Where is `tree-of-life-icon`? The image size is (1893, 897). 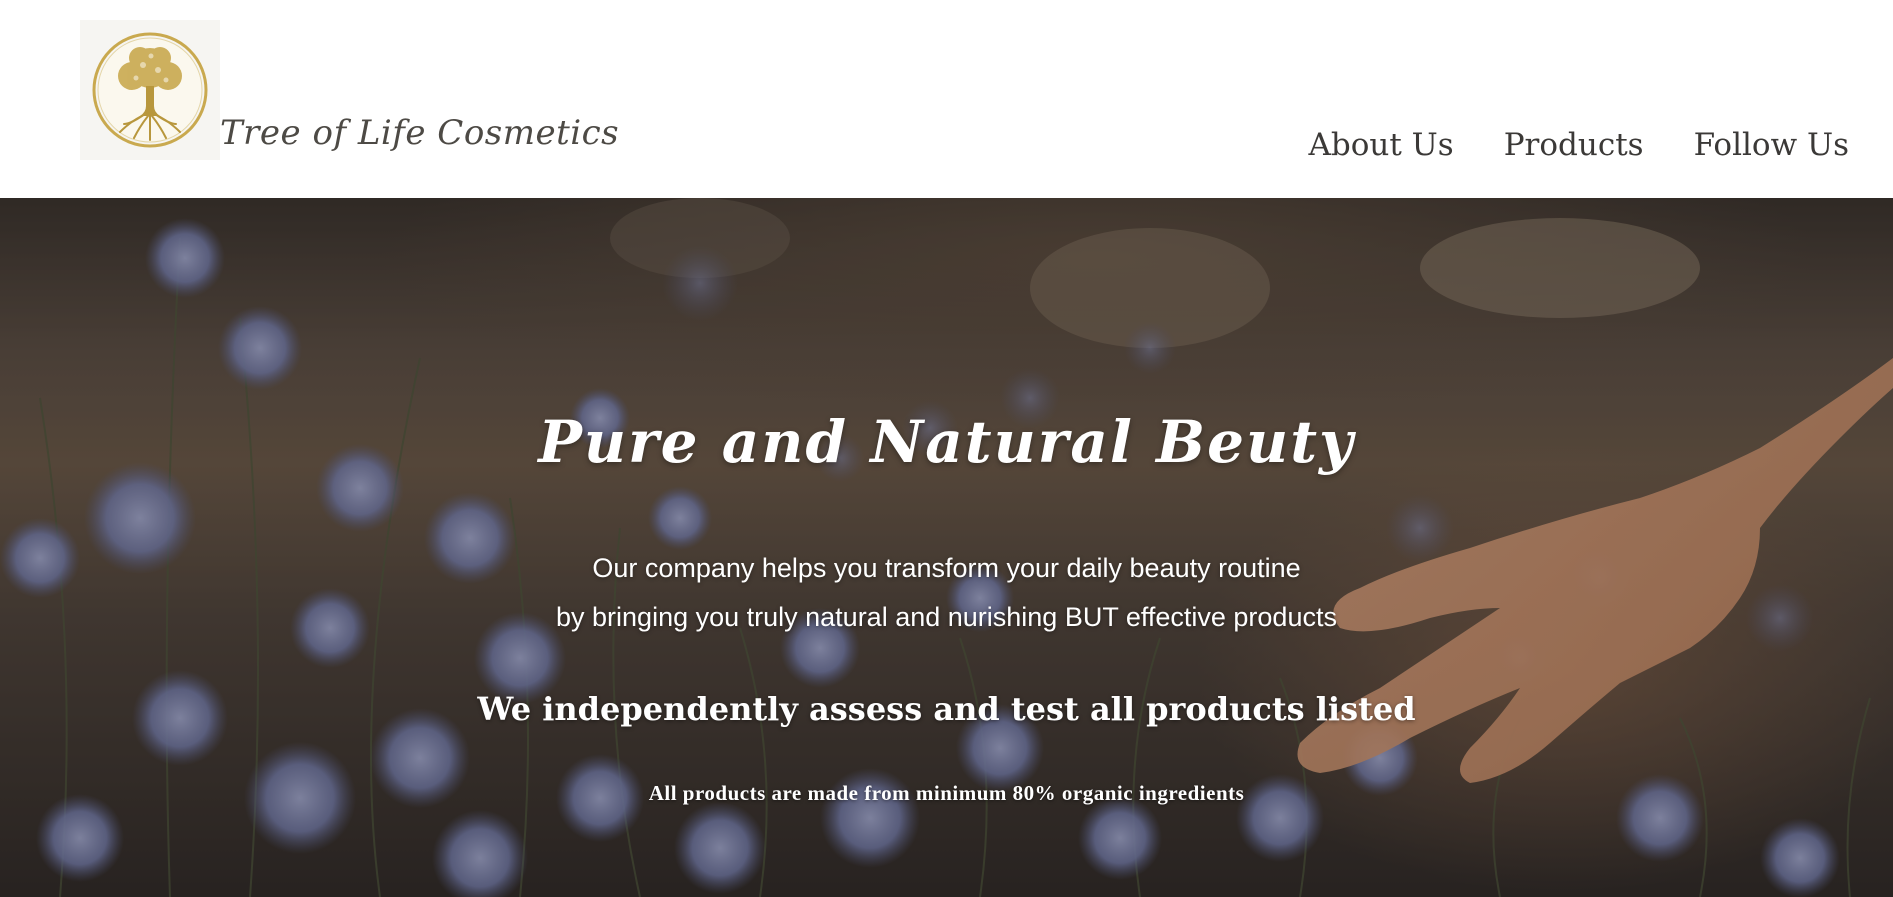 tree-of-life-icon is located at coordinates (150, 90).